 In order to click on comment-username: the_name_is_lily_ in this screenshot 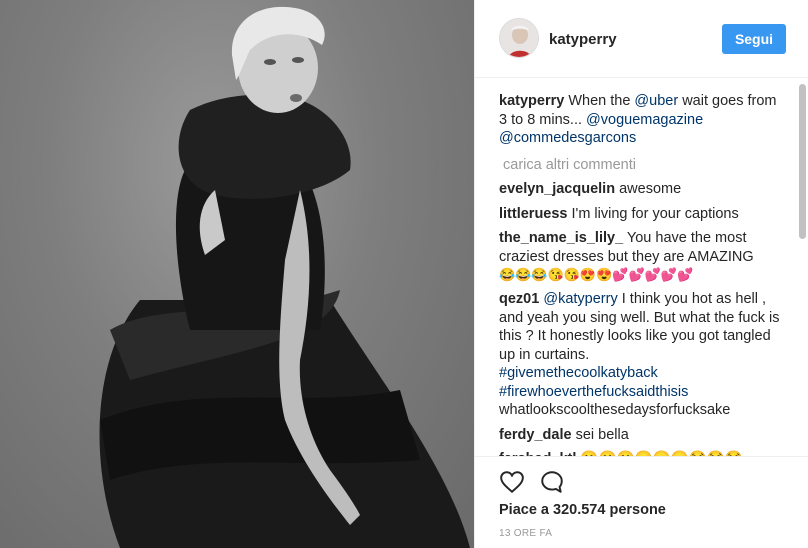, I will do `click(561, 238)`.